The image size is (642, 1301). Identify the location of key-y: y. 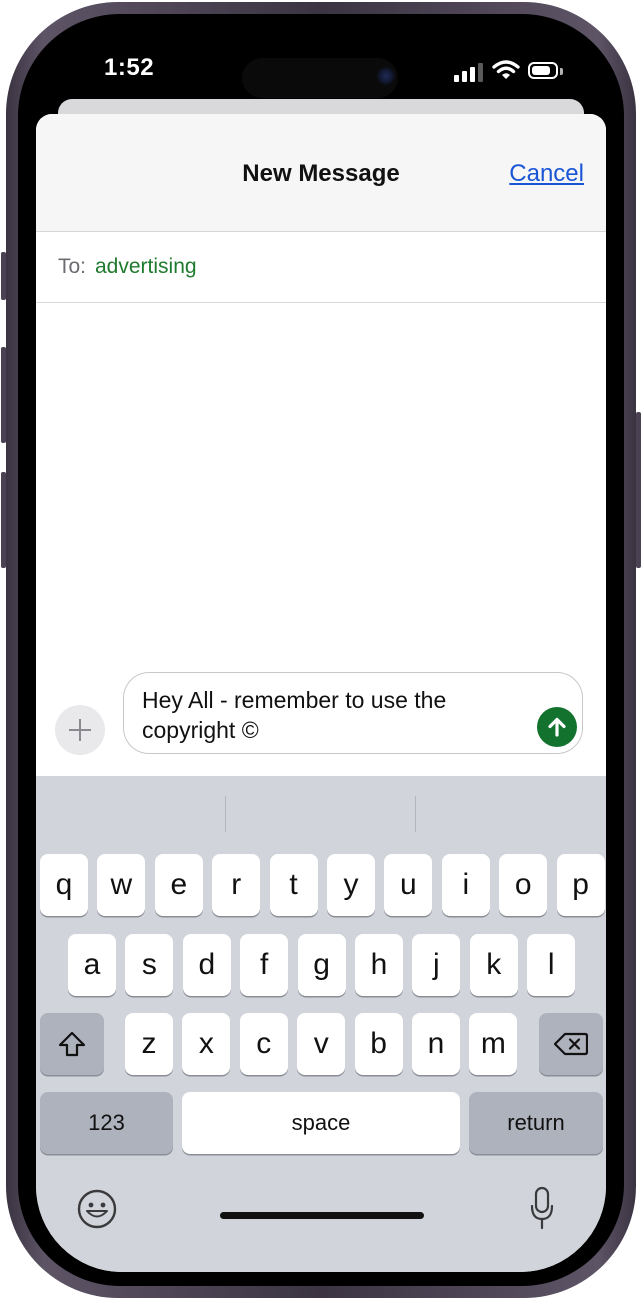
(351, 885).